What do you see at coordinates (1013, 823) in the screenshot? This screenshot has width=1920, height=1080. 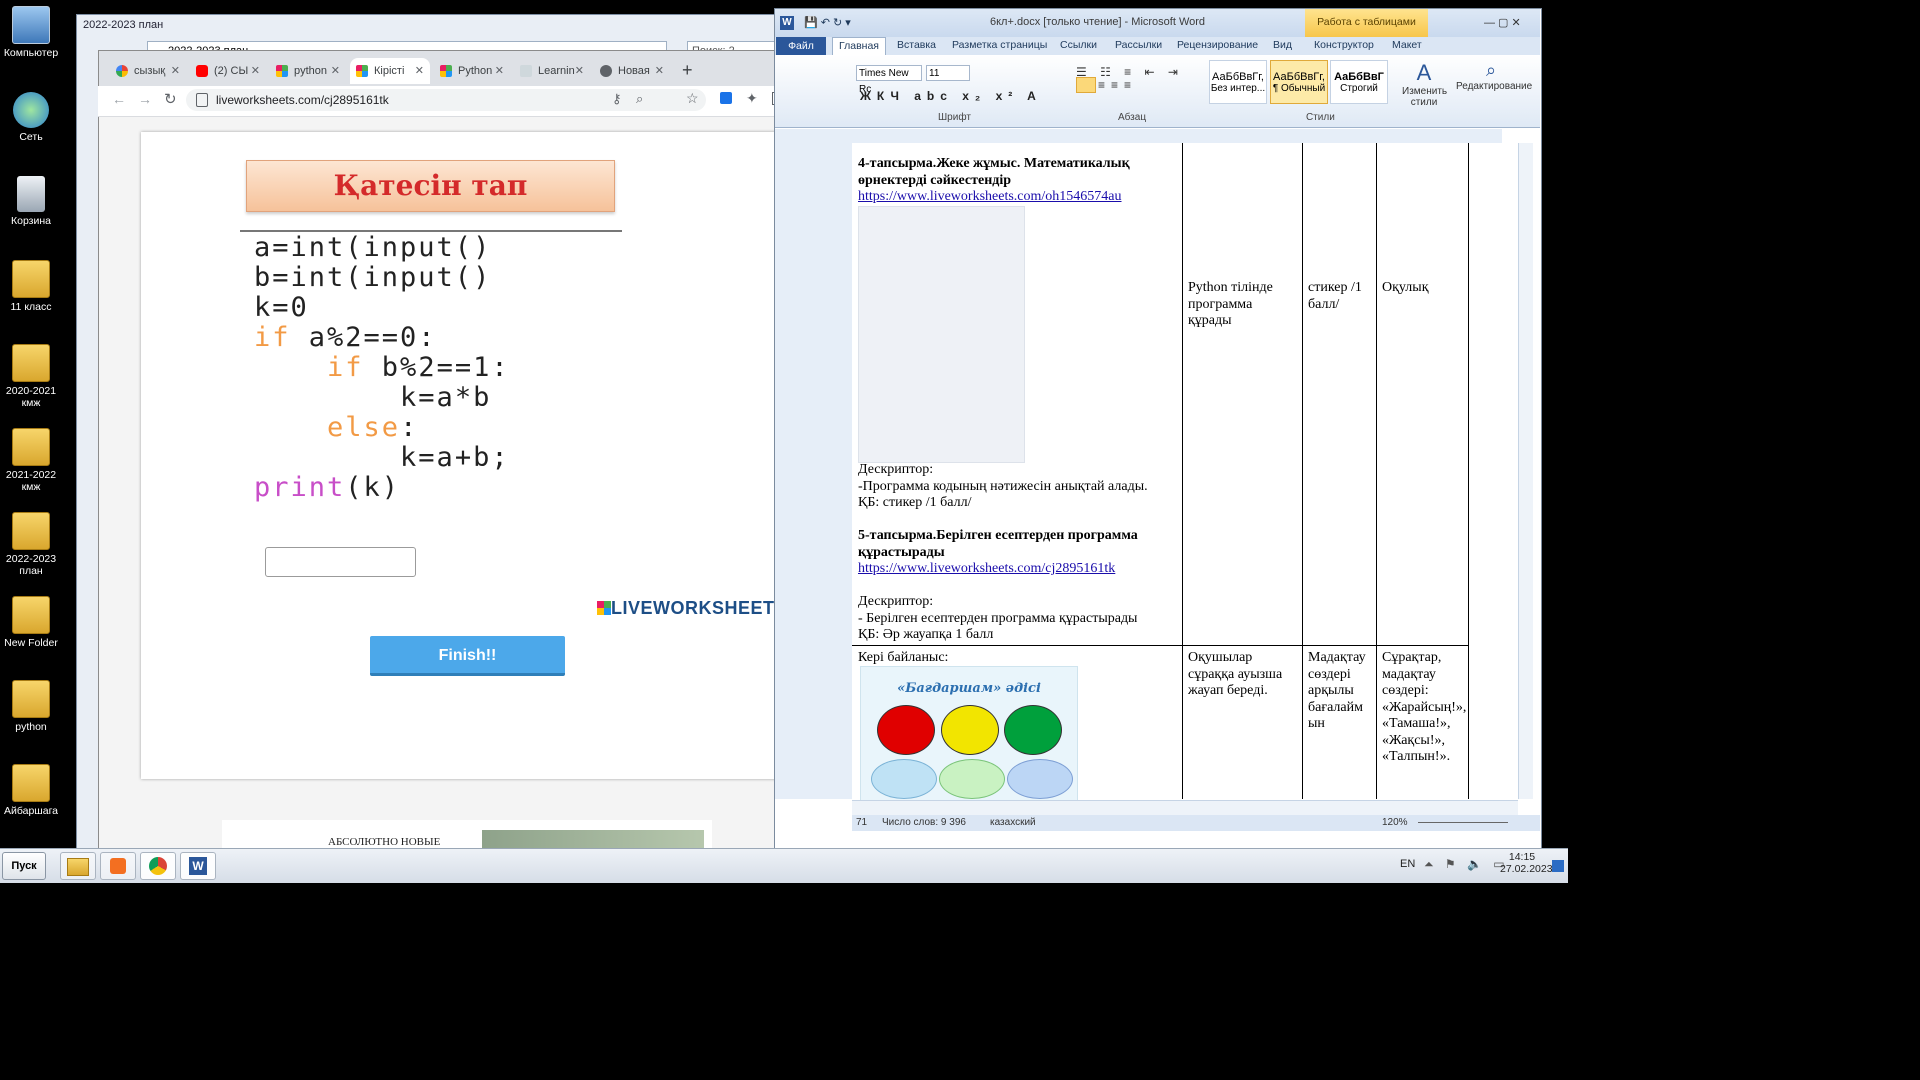 I see `status-language: казахский` at bounding box center [1013, 823].